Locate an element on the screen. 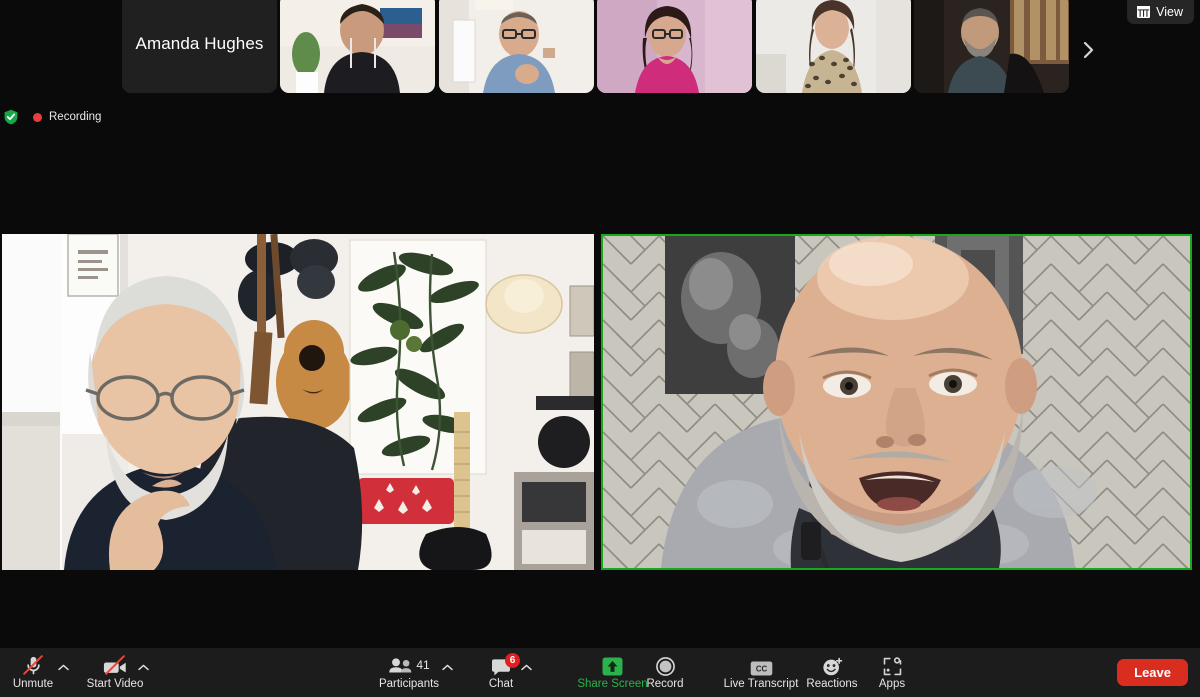 Image resolution: width=1200 pixels, height=697 pixels. recording-indicator: Recording is located at coordinates (67, 117).